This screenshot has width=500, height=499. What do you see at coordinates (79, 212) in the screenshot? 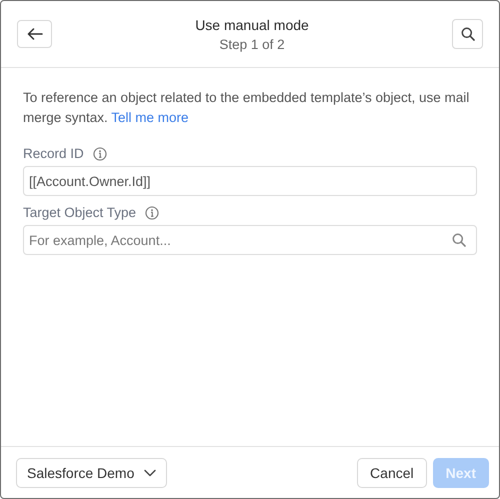
I see `field-label: Target Object Type` at bounding box center [79, 212].